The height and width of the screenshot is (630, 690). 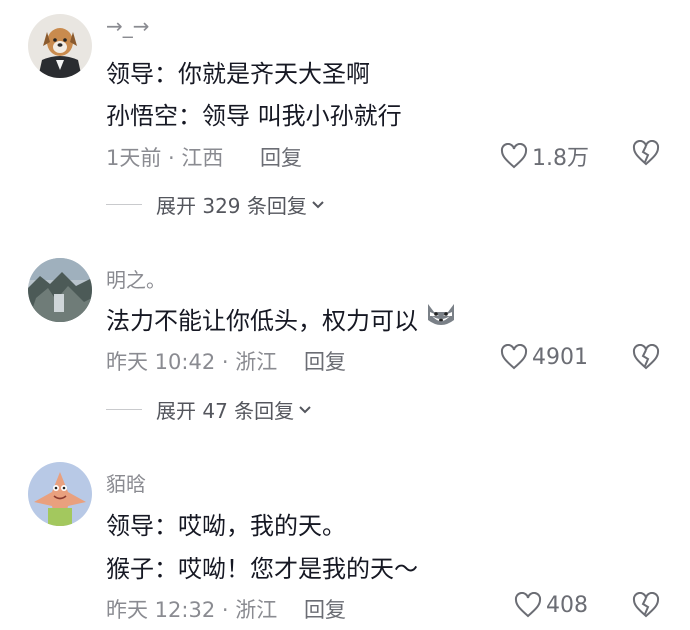 What do you see at coordinates (126, 482) in the screenshot?
I see `username: 貊晗` at bounding box center [126, 482].